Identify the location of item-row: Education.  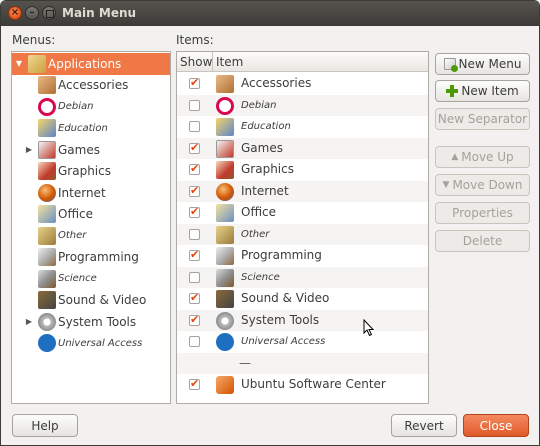
(302, 127).